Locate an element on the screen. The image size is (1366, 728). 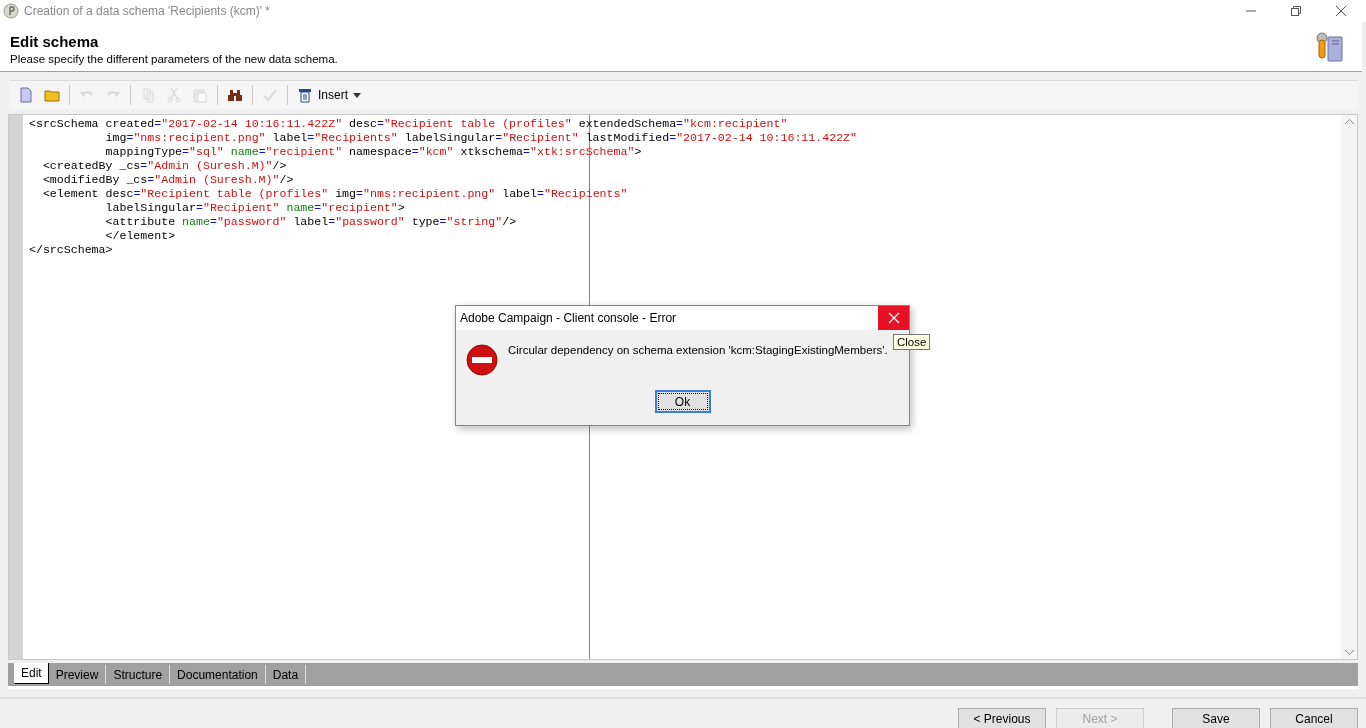
insert-icon is located at coordinates (305, 95).